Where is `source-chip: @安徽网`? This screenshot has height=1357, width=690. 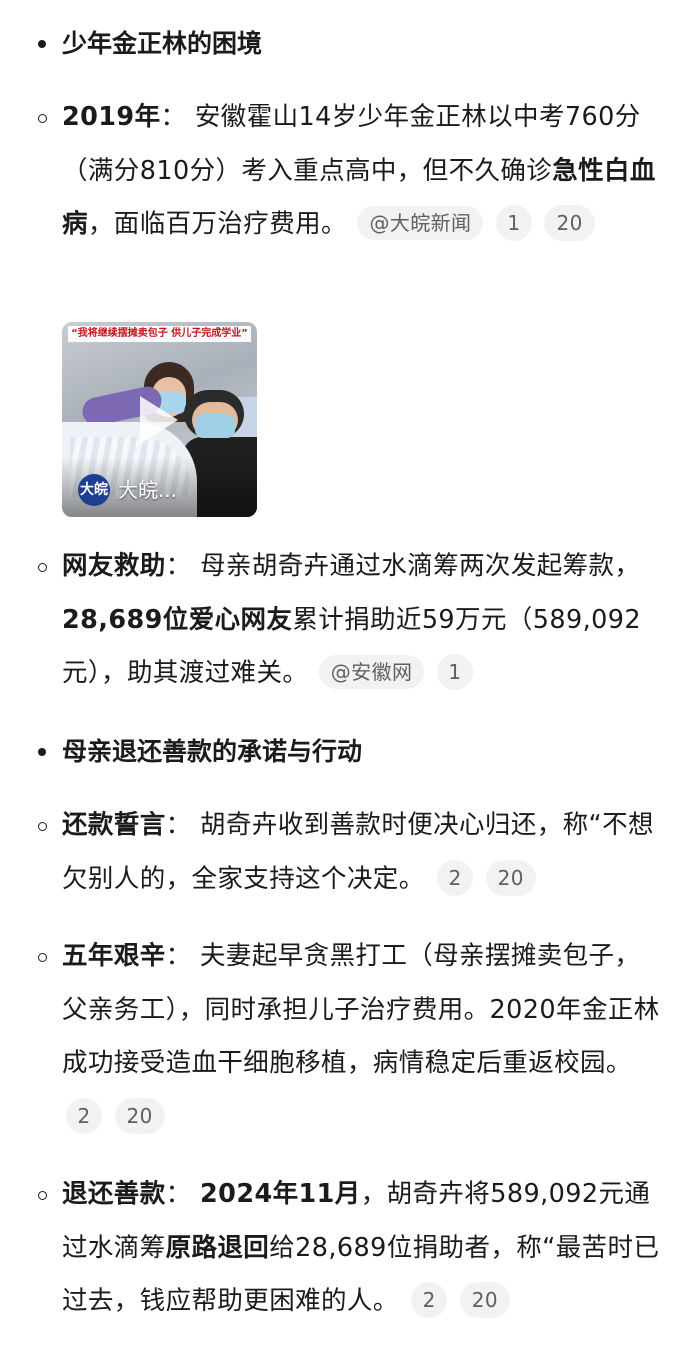 source-chip: @安徽网 is located at coordinates (371, 672).